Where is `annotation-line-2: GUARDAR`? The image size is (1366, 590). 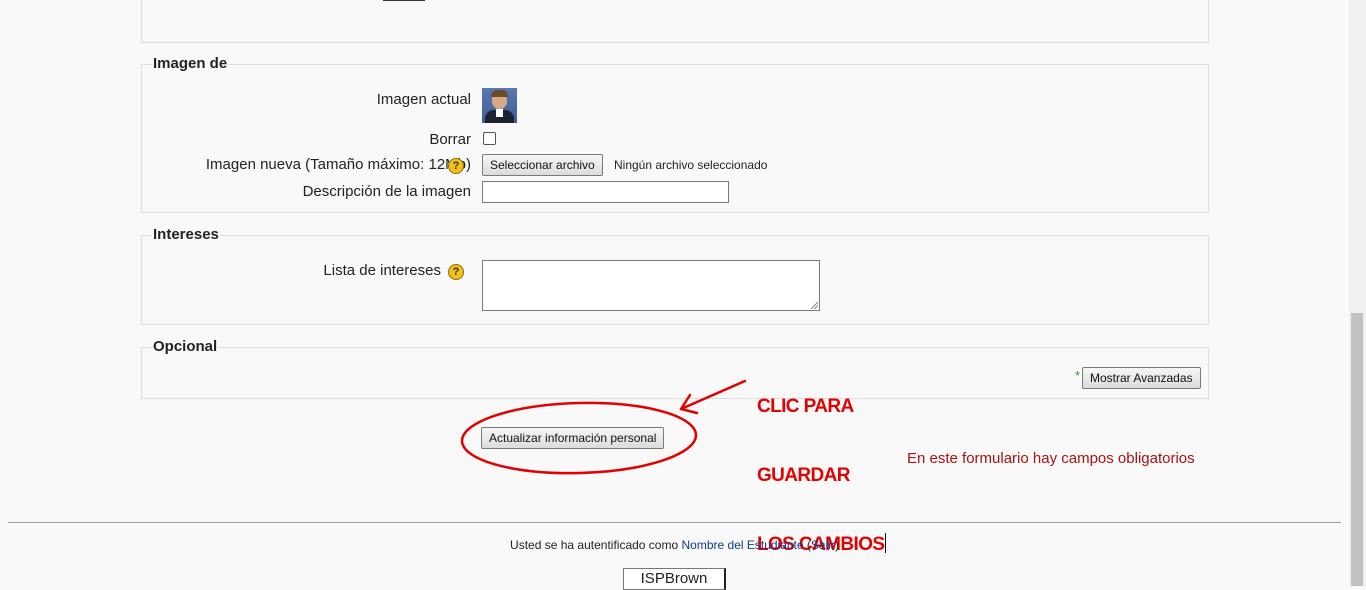
annotation-line-2: GUARDAR is located at coordinates (804, 475).